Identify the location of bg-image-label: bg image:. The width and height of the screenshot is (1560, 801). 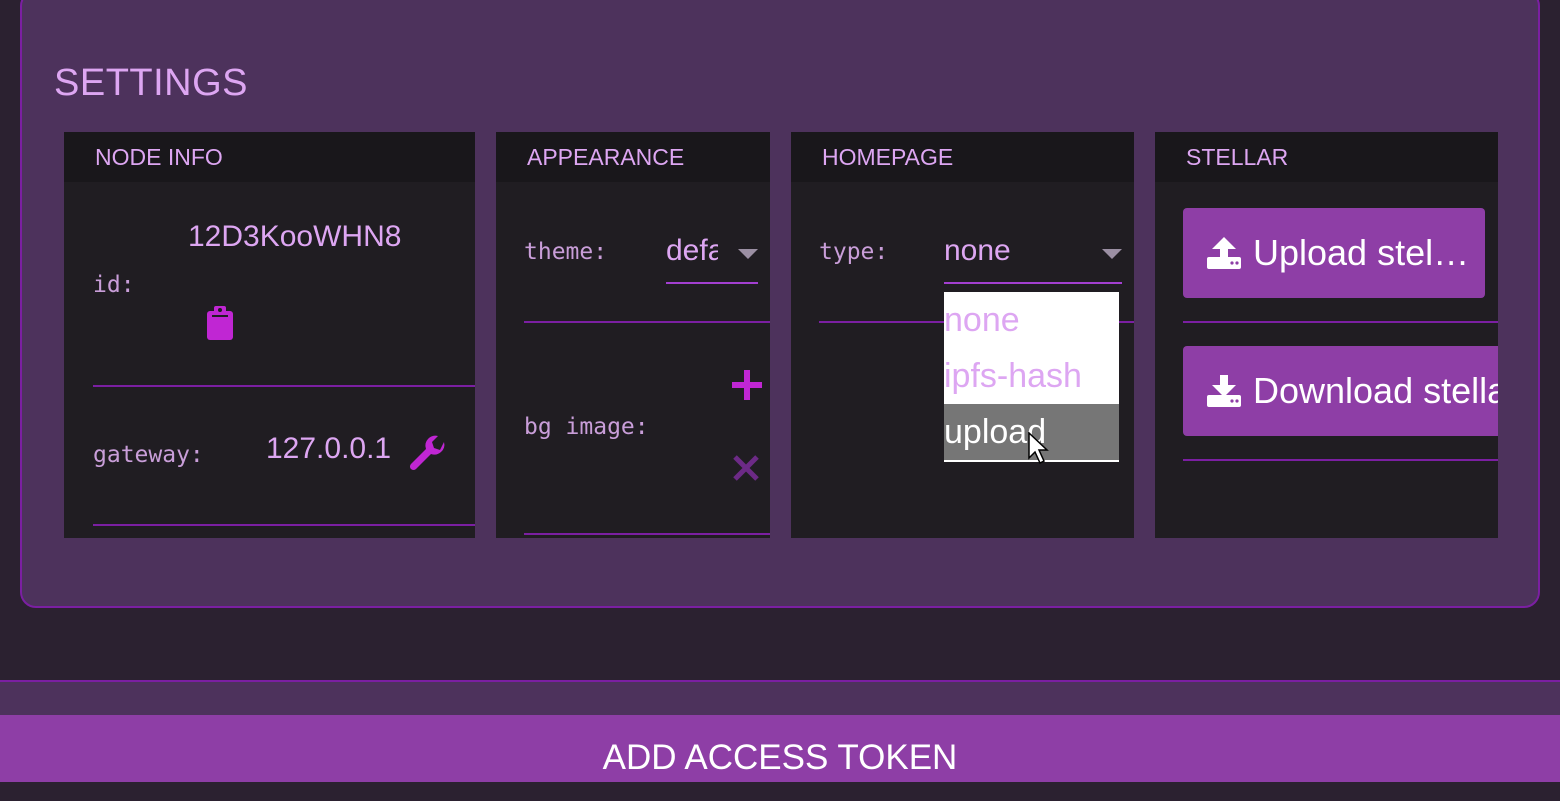
(586, 427).